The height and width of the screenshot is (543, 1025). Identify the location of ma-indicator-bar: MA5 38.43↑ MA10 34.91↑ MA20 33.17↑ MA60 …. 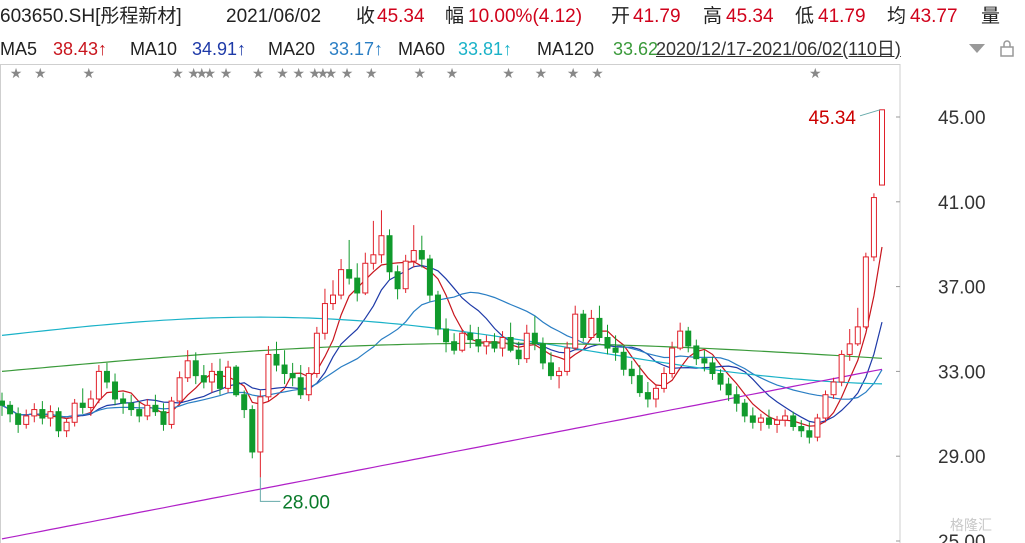
(512, 49).